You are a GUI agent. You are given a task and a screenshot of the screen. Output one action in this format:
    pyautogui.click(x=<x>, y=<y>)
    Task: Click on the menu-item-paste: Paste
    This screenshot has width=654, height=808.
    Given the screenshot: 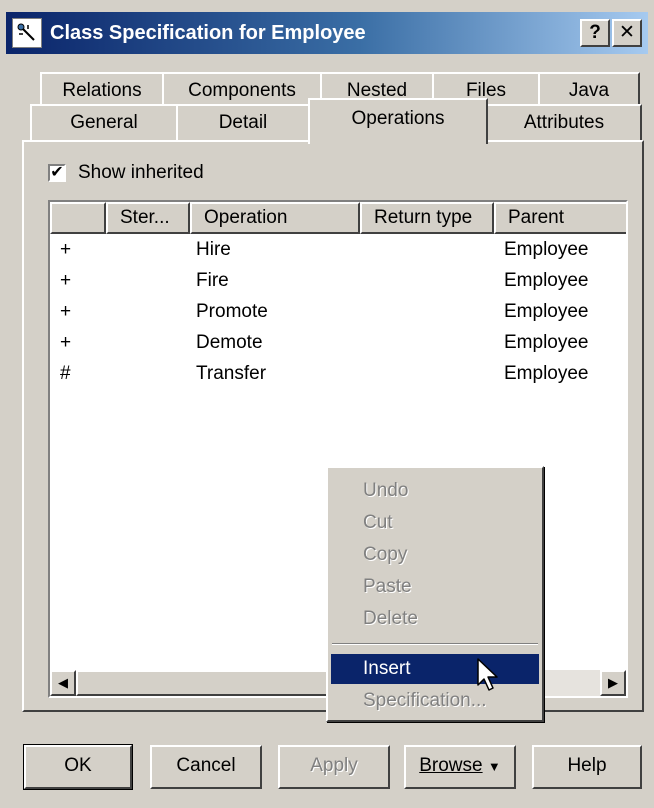 What is the action you would take?
    pyautogui.click(x=435, y=587)
    